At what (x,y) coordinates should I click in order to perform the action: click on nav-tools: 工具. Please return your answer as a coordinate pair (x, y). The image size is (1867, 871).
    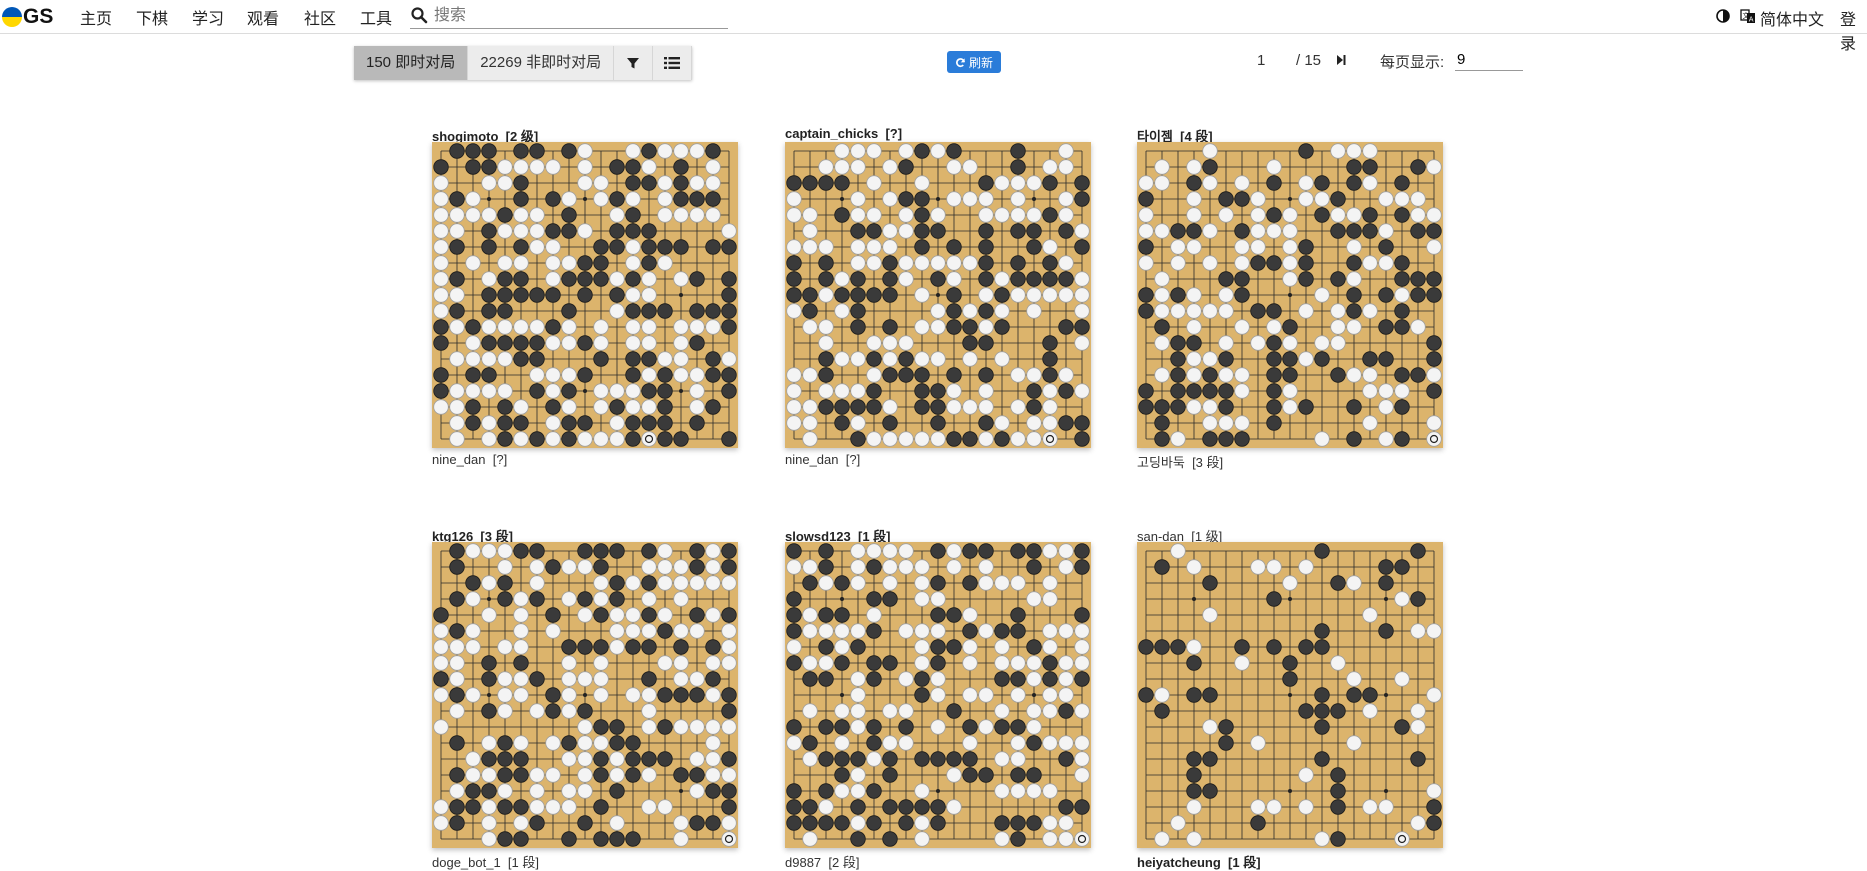
    Looking at the image, I should click on (376, 17).